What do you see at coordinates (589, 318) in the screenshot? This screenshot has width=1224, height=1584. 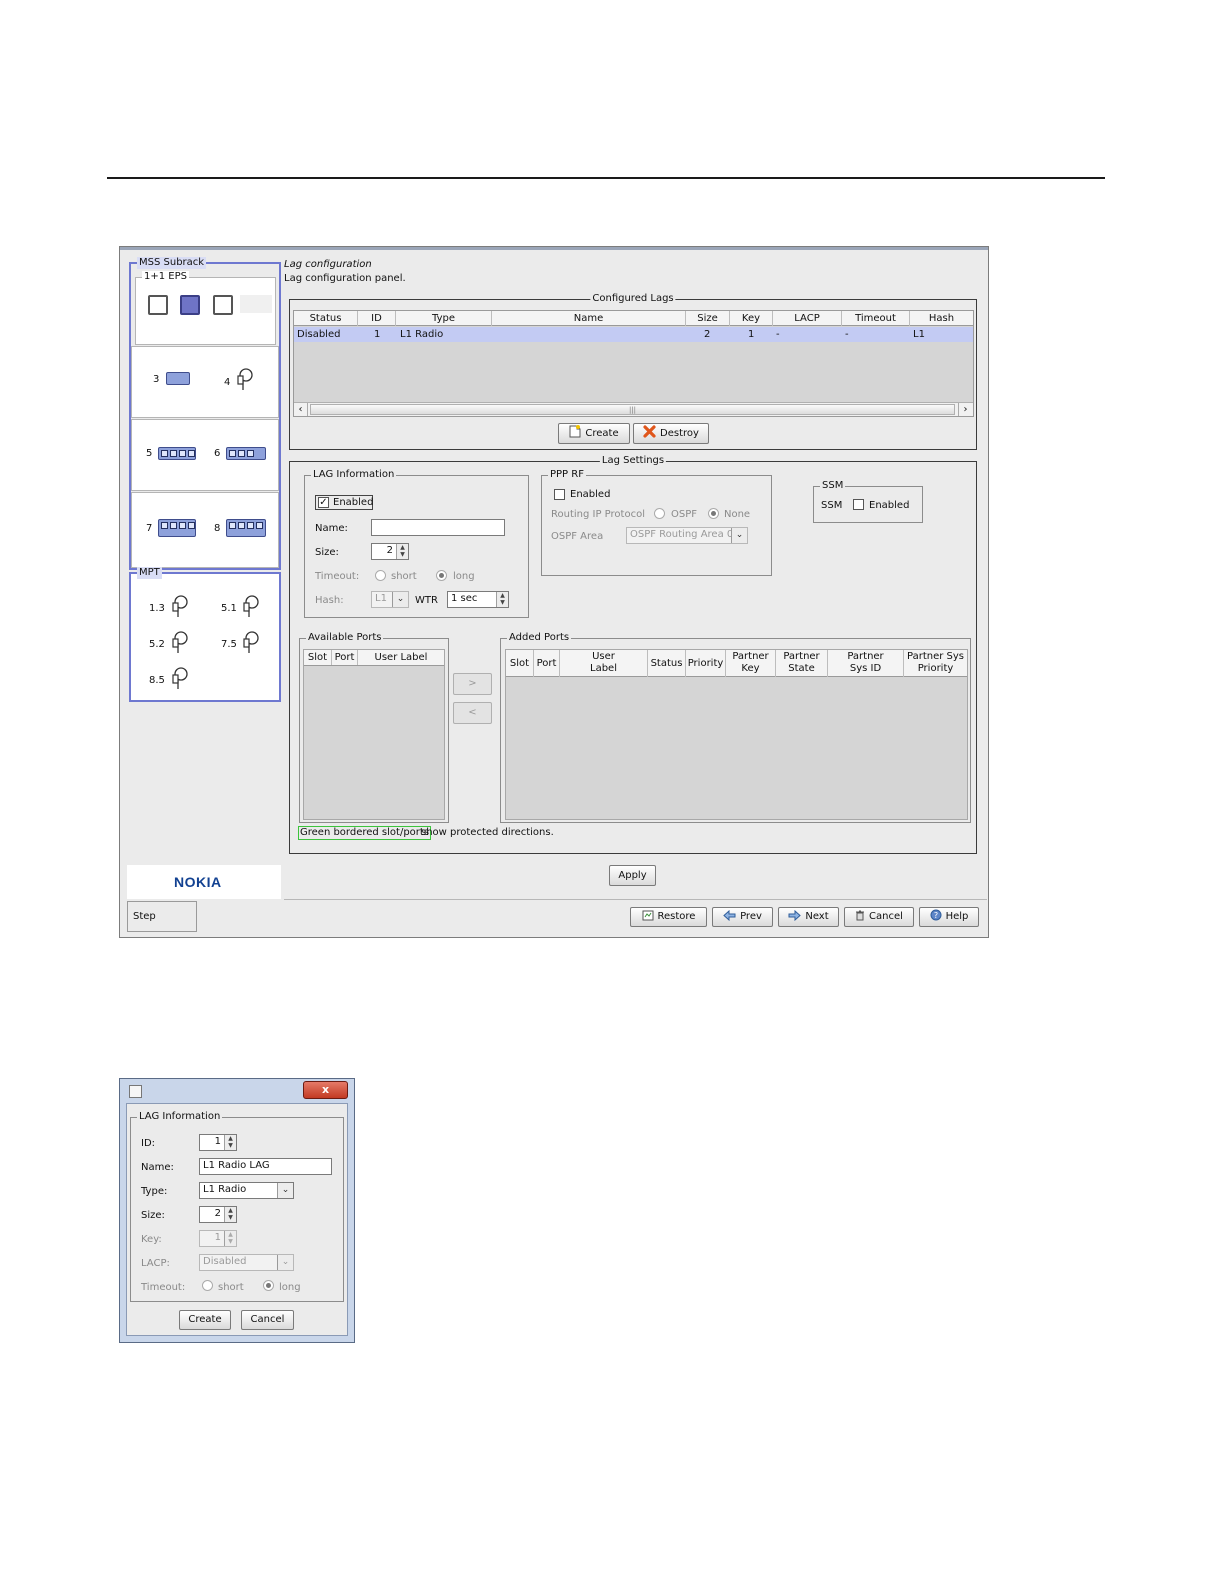 I see `col-name: Name` at bounding box center [589, 318].